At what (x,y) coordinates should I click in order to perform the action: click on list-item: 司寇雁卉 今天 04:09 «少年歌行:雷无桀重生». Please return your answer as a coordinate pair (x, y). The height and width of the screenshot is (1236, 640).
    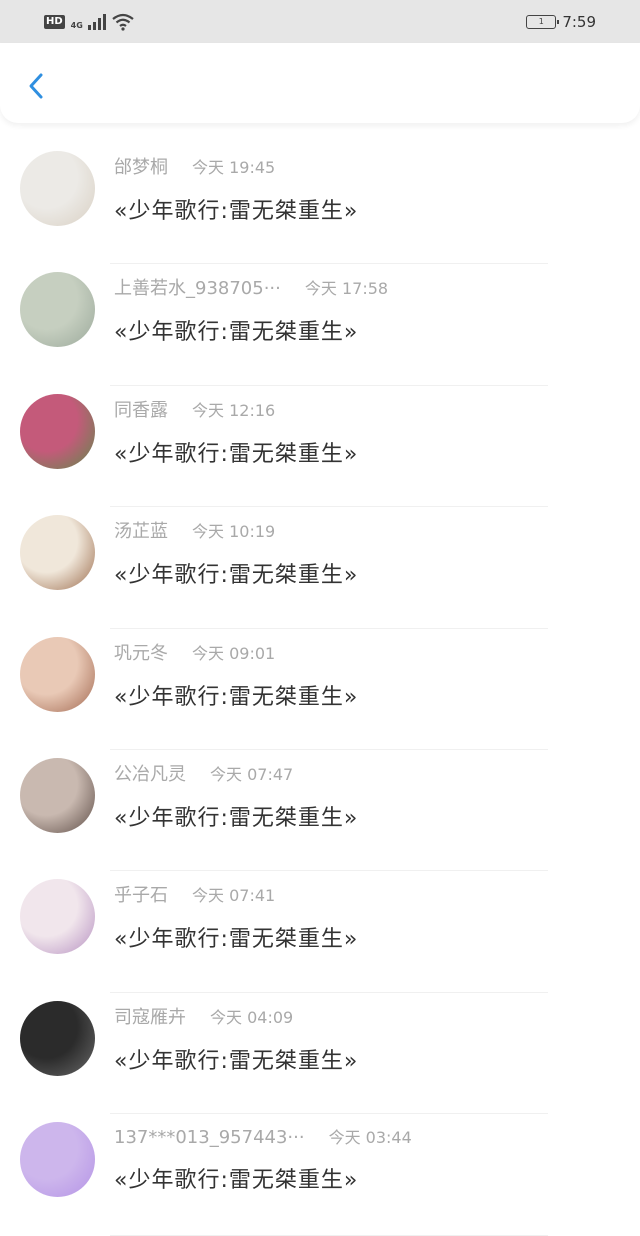
    Looking at the image, I should click on (320, 1054).